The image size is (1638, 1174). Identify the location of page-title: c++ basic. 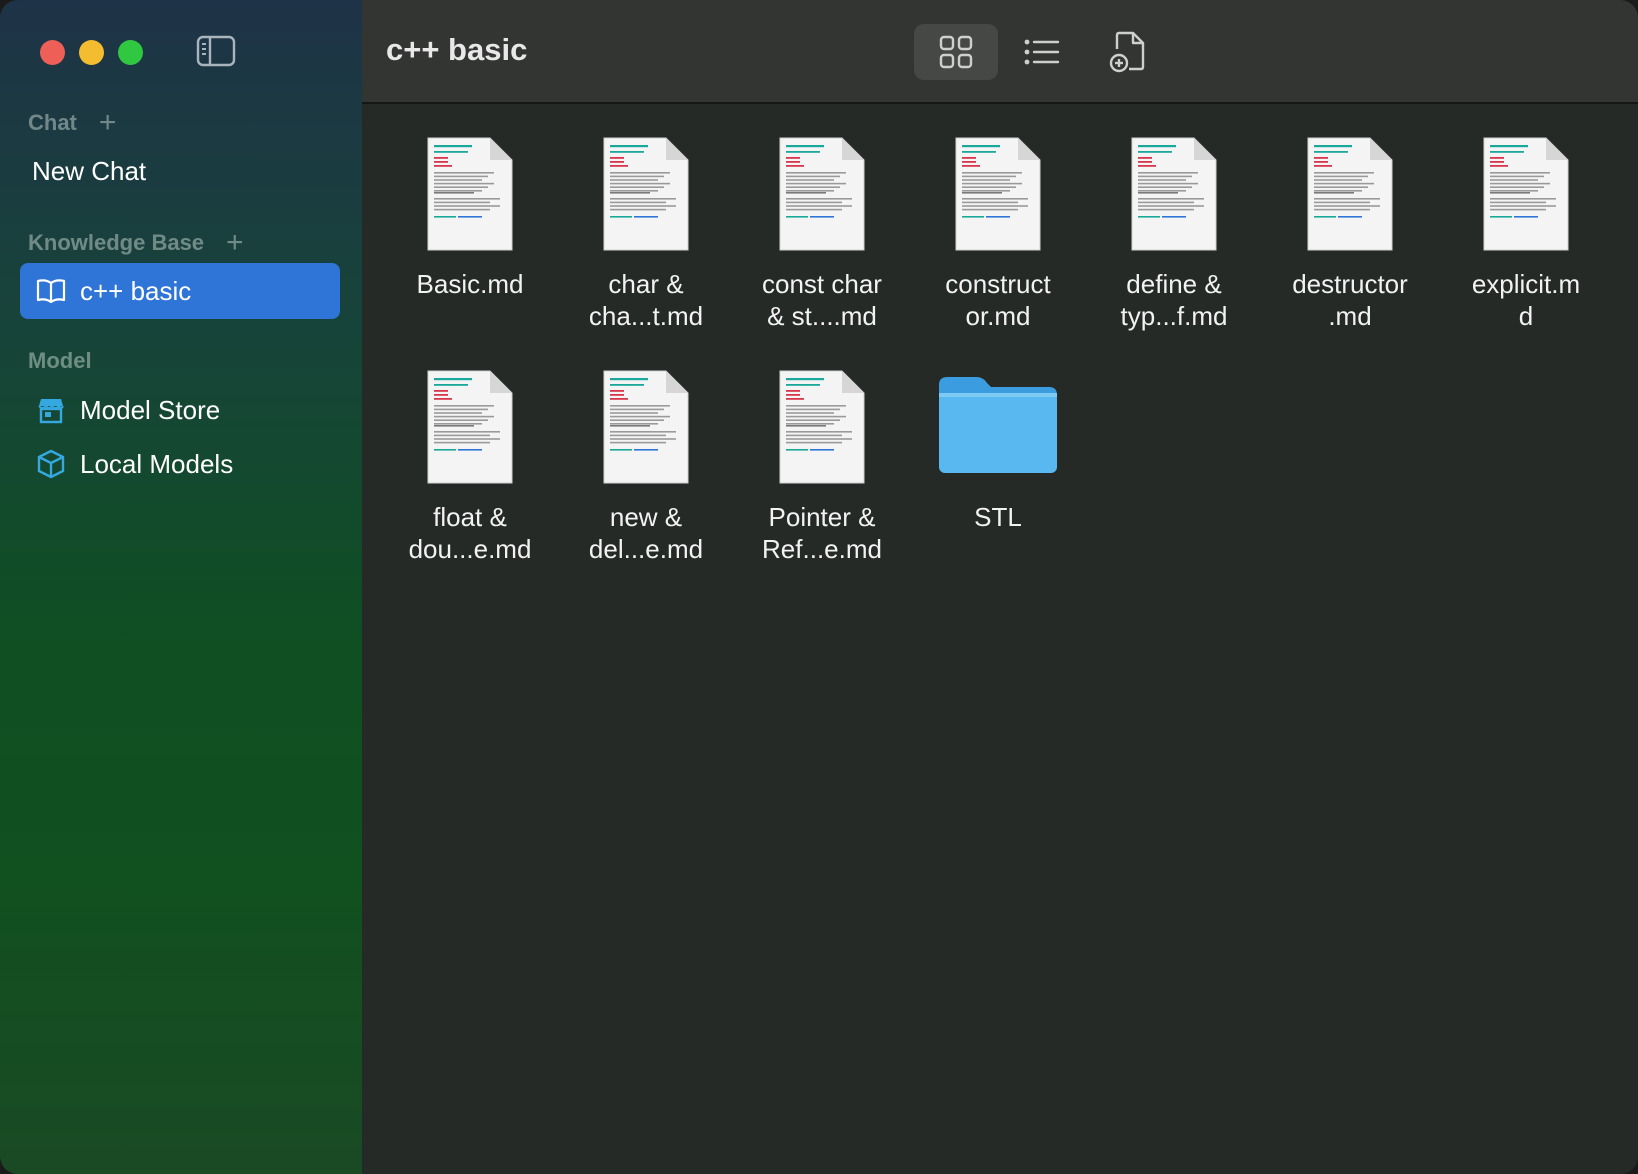
(457, 49).